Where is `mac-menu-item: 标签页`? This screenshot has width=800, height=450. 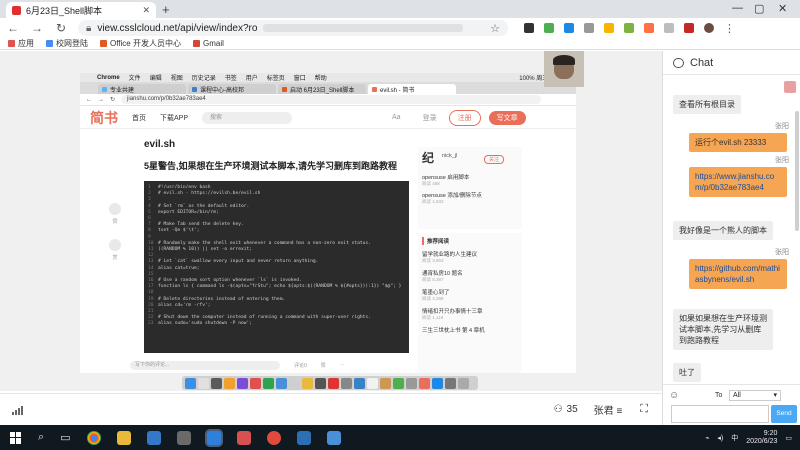
mac-menu-item: 标签页 is located at coordinates (275, 79).